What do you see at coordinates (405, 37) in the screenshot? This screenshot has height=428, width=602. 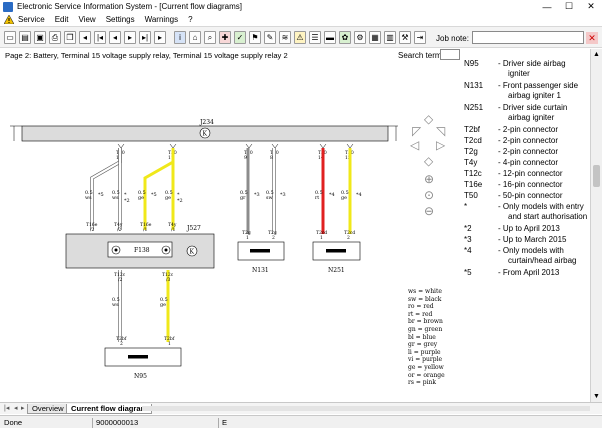 I see `settings-icon: ⚒` at bounding box center [405, 37].